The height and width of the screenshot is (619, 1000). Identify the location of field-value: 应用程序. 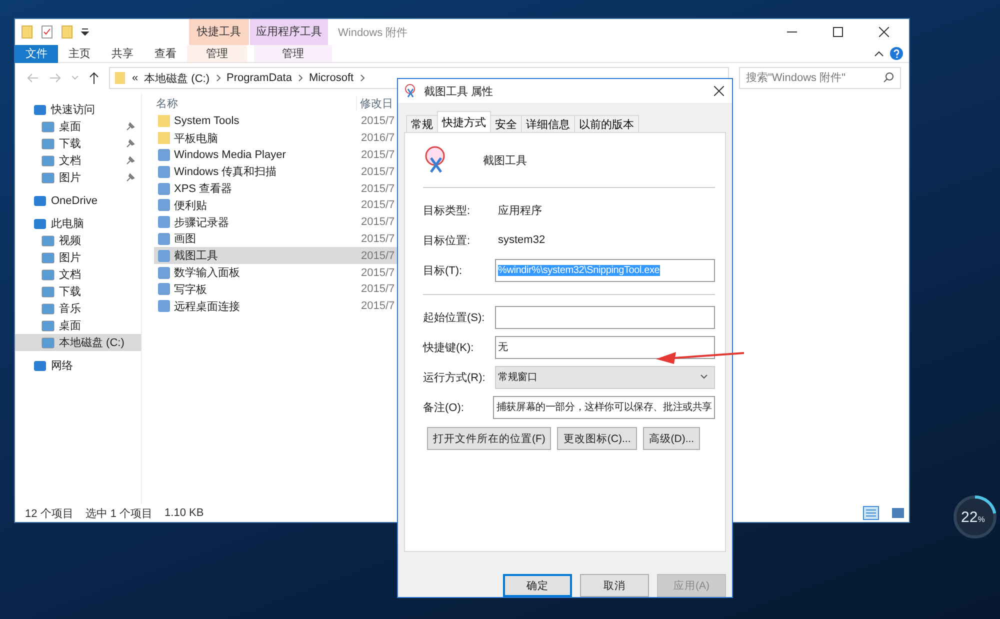
(519, 211).